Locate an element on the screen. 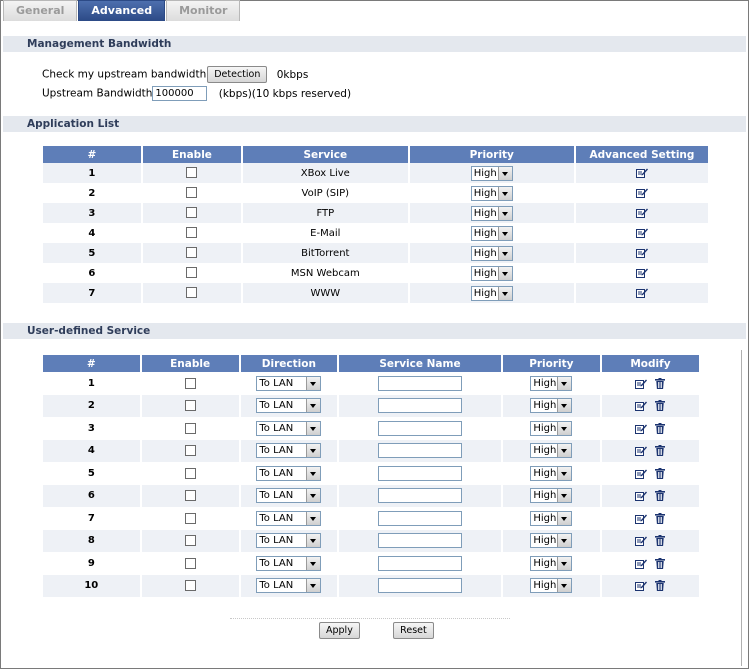  tab-monitor: Monitor is located at coordinates (203, 10).